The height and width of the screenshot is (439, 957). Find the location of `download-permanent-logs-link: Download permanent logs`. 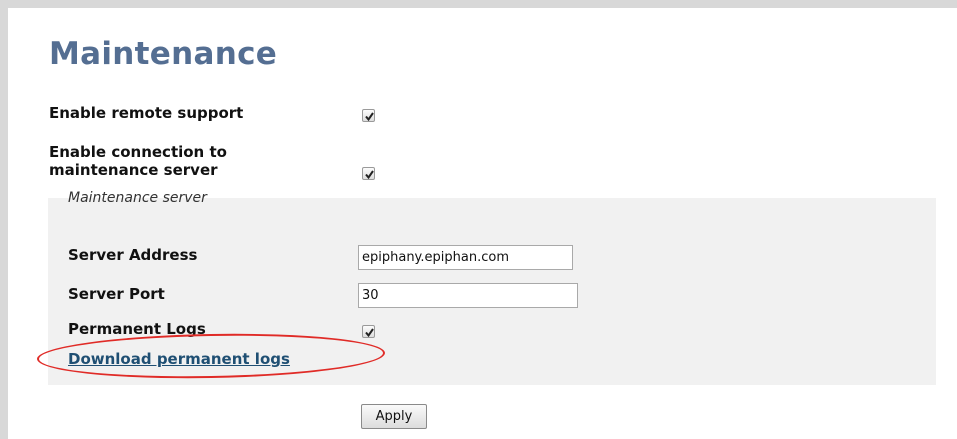

download-permanent-logs-link: Download permanent logs is located at coordinates (179, 359).